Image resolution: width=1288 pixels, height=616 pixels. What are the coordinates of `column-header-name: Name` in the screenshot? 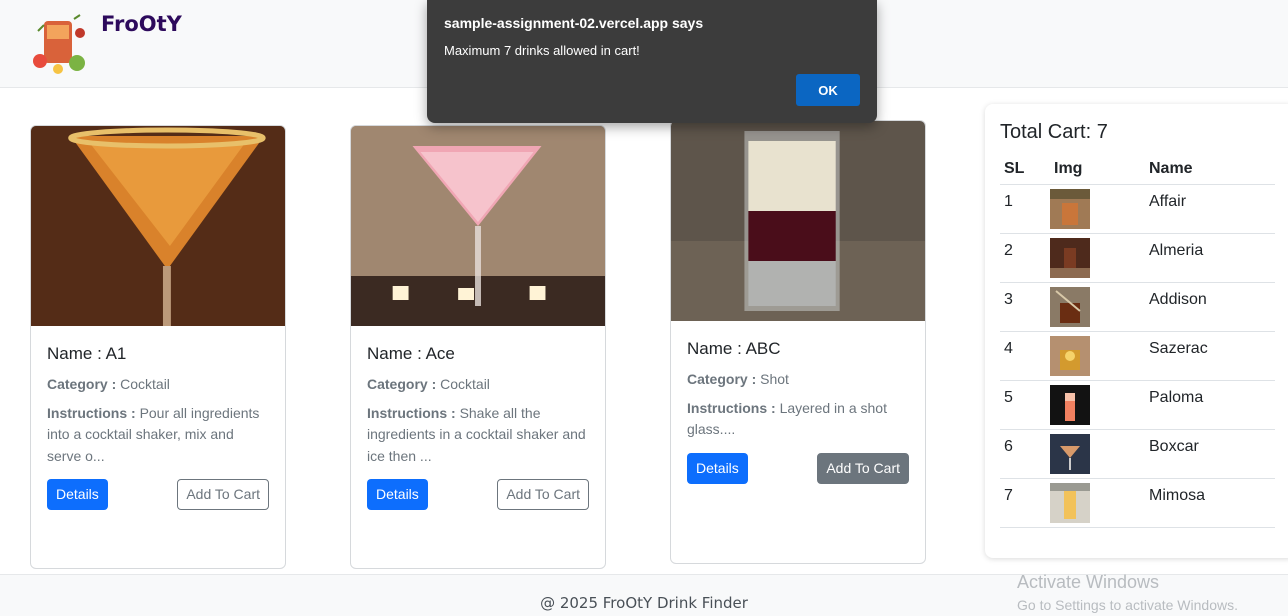 It's located at (1210, 169).